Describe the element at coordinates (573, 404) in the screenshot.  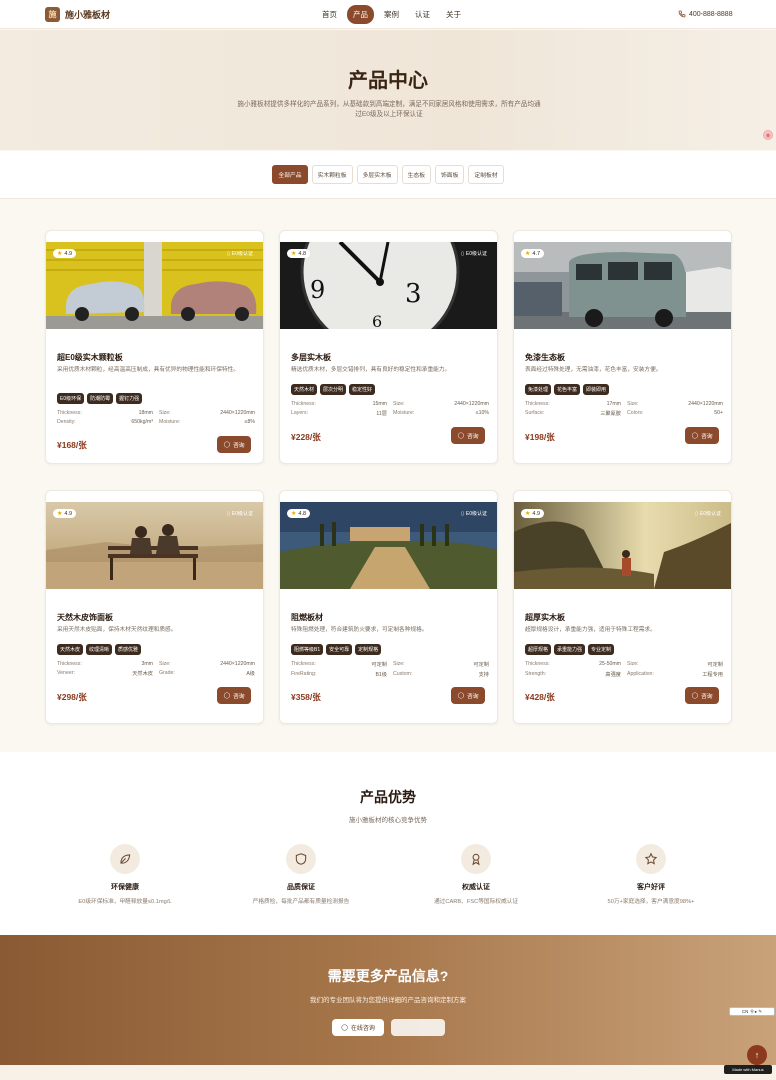
I see `spec-item: Thickness: 17mm` at that location.